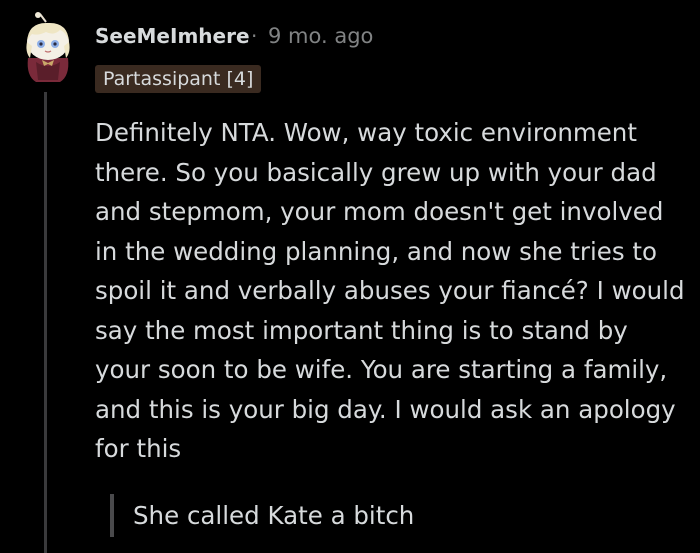 This screenshot has height=553, width=700. Describe the element at coordinates (172, 36) in the screenshot. I see `username-link: SeeMeImhere` at that location.